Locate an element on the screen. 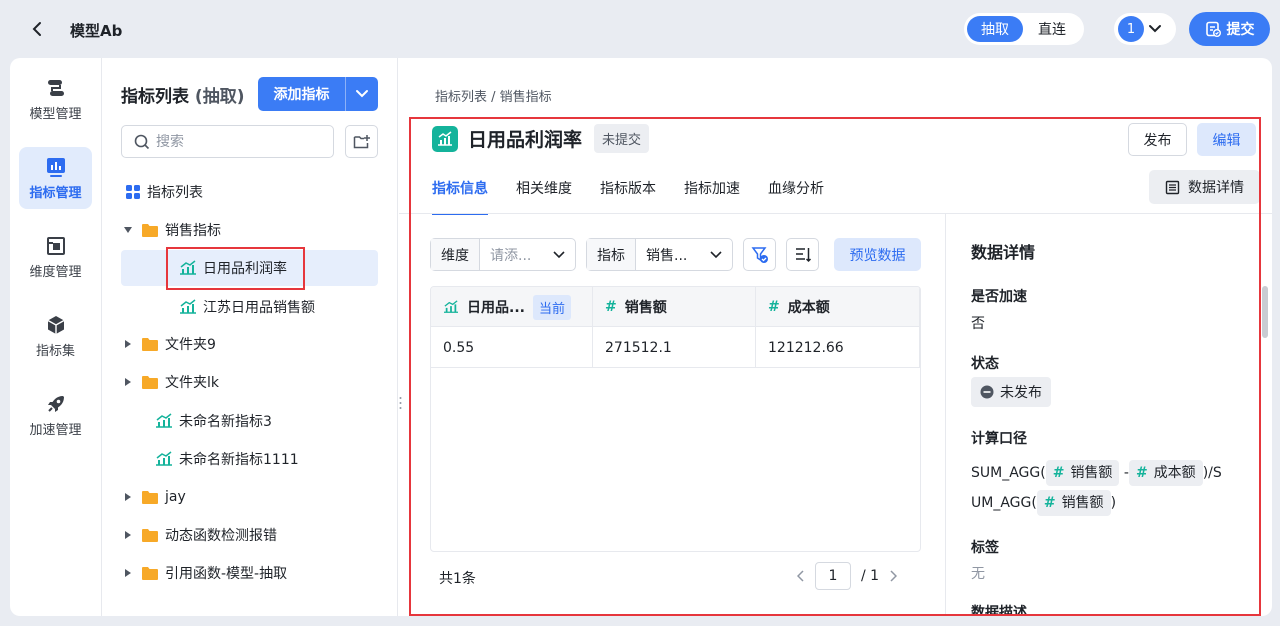 The width and height of the screenshot is (1280, 626). nav-label: 模型管理 is located at coordinates (55, 114).